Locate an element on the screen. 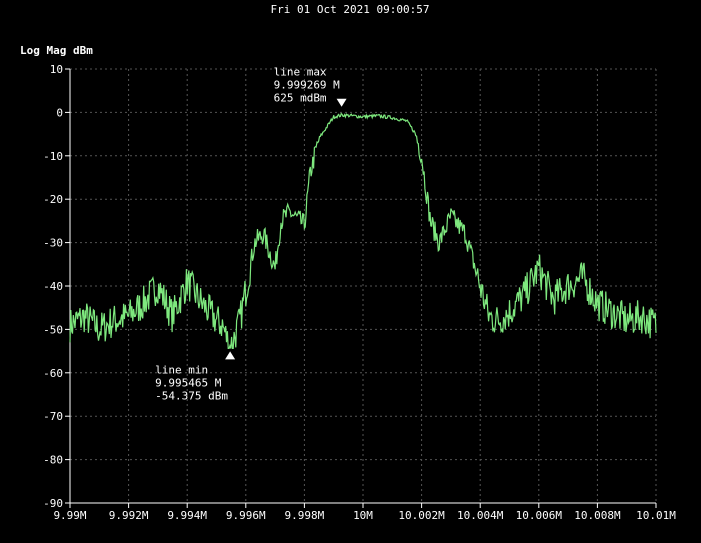  max-marker-text: line max is located at coordinates (300, 72).